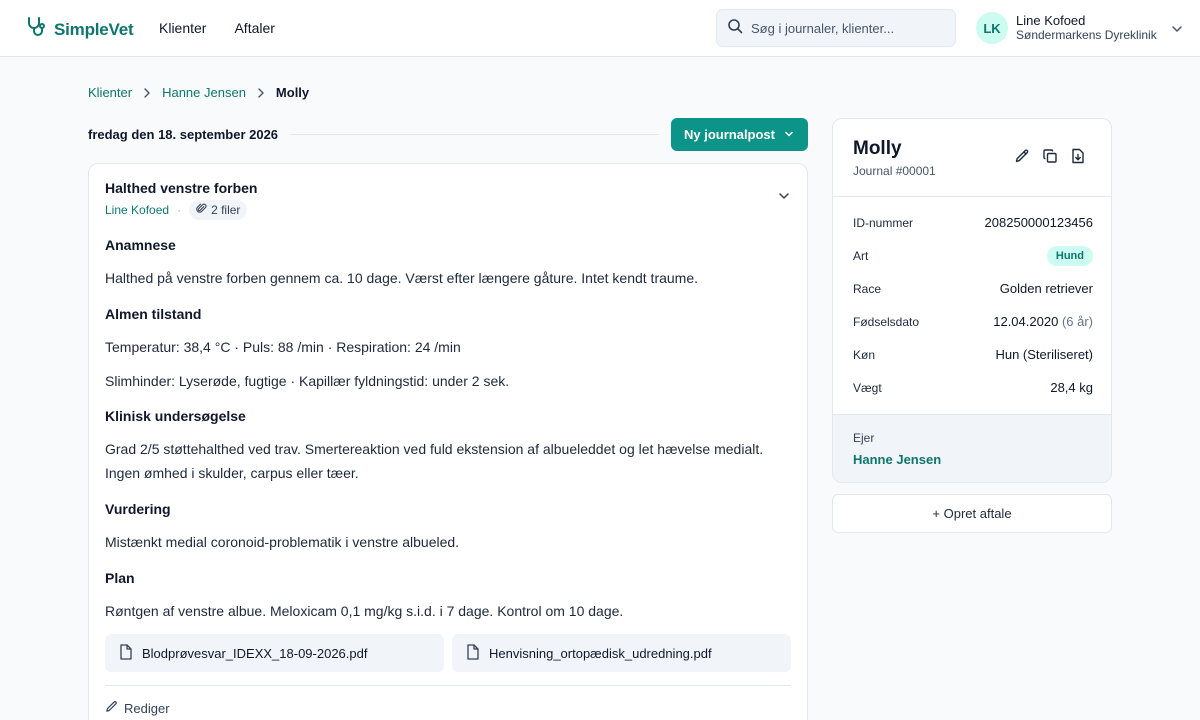 The width and height of the screenshot is (1200, 720). I want to click on edit-entry-button: Rediger, so click(137, 708).